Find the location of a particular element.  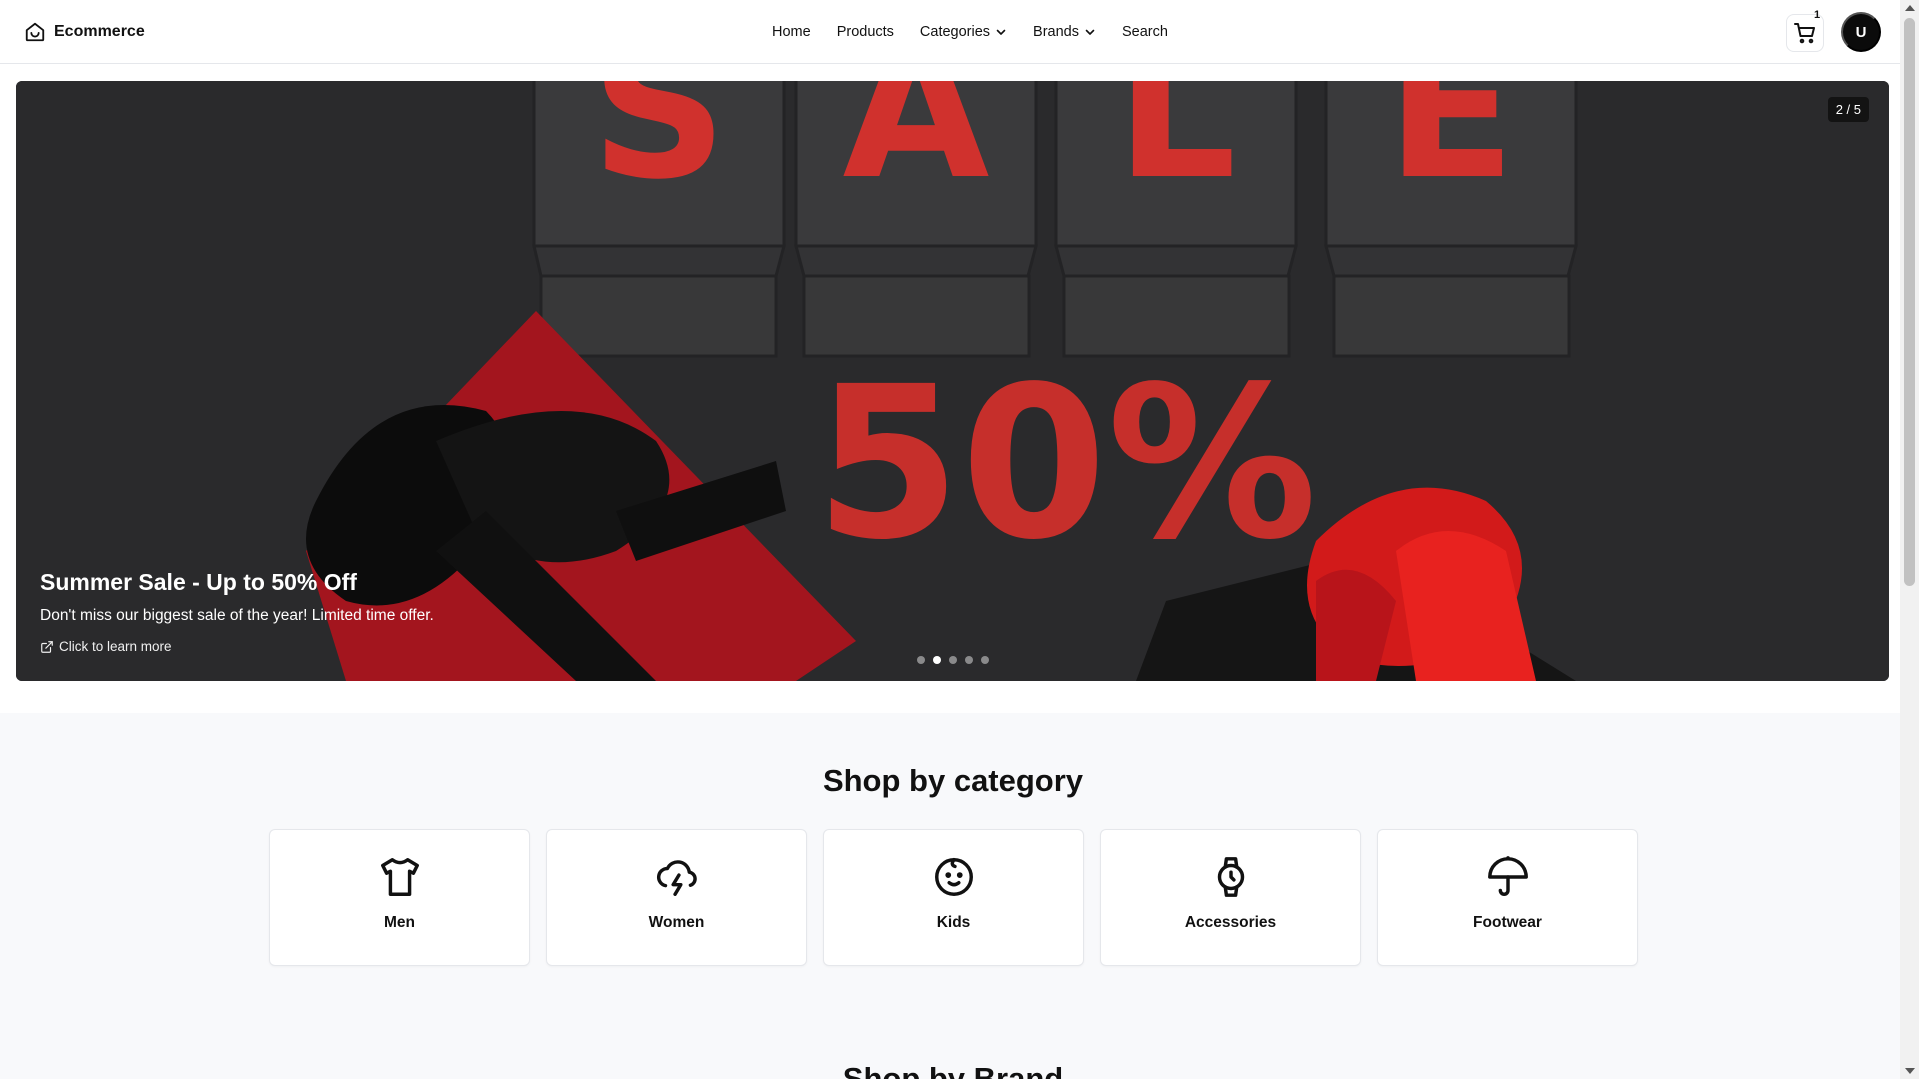

hero-title: Summer Sale - Up to 50% Off is located at coordinates (198, 582).